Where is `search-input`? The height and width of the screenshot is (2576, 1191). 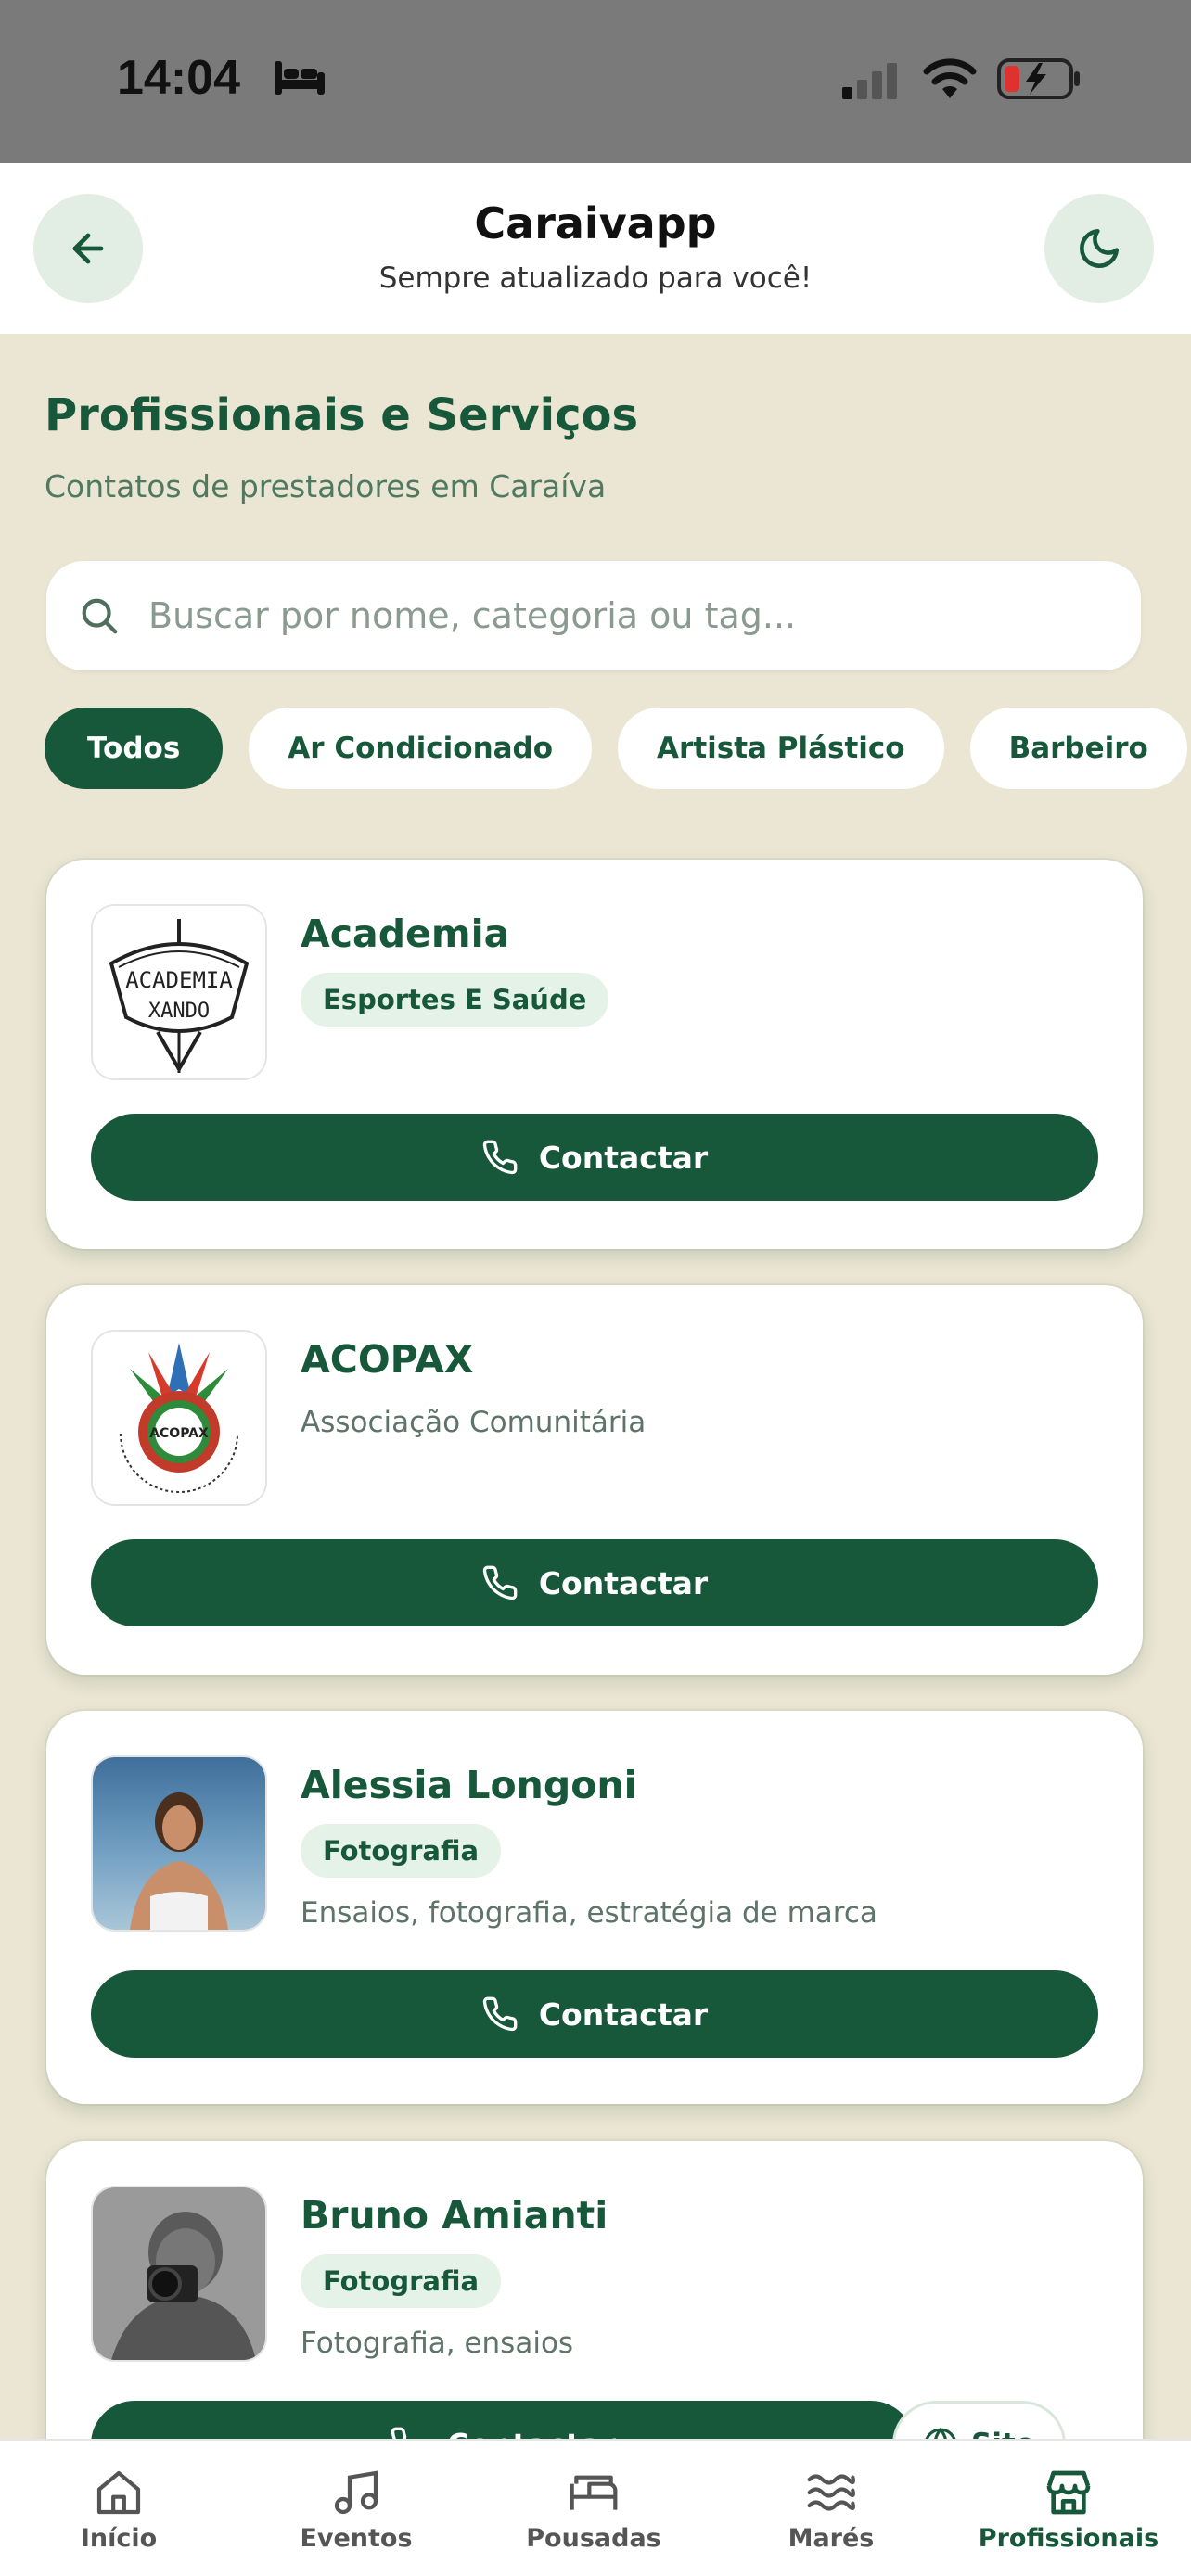 search-input is located at coordinates (612, 615).